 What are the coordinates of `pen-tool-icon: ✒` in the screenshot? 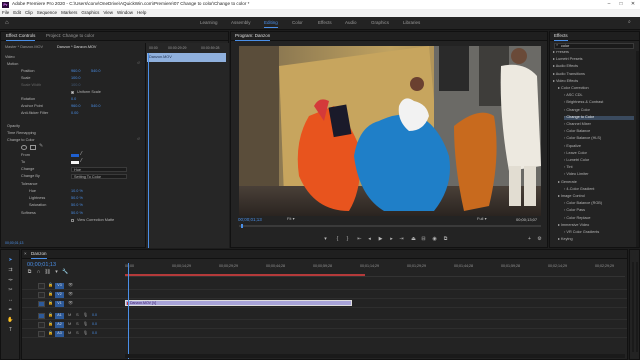 It's located at (10, 310).